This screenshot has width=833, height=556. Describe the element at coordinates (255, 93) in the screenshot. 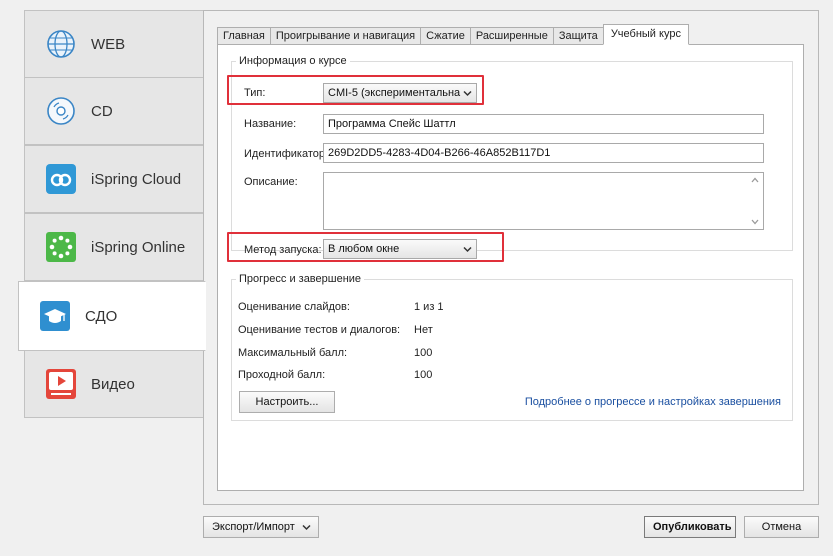

I see `type-label: Тип:` at that location.